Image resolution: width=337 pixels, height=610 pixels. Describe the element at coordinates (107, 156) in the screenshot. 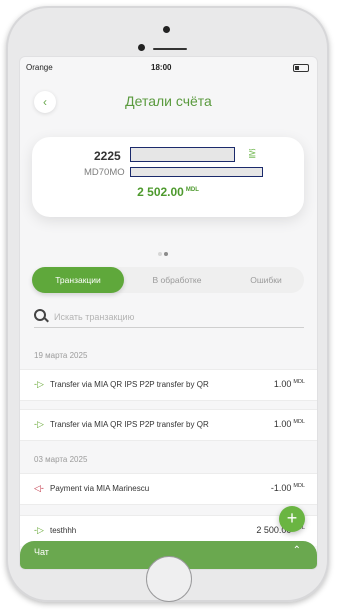

I see `account-number: 2225` at that location.